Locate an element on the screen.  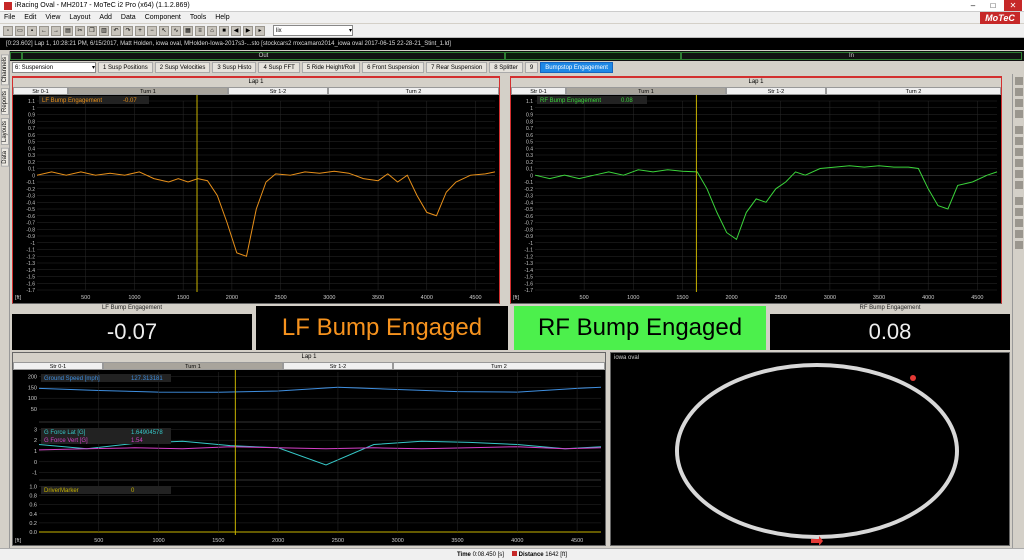
menu-file: File is located at coordinates (9, 17).